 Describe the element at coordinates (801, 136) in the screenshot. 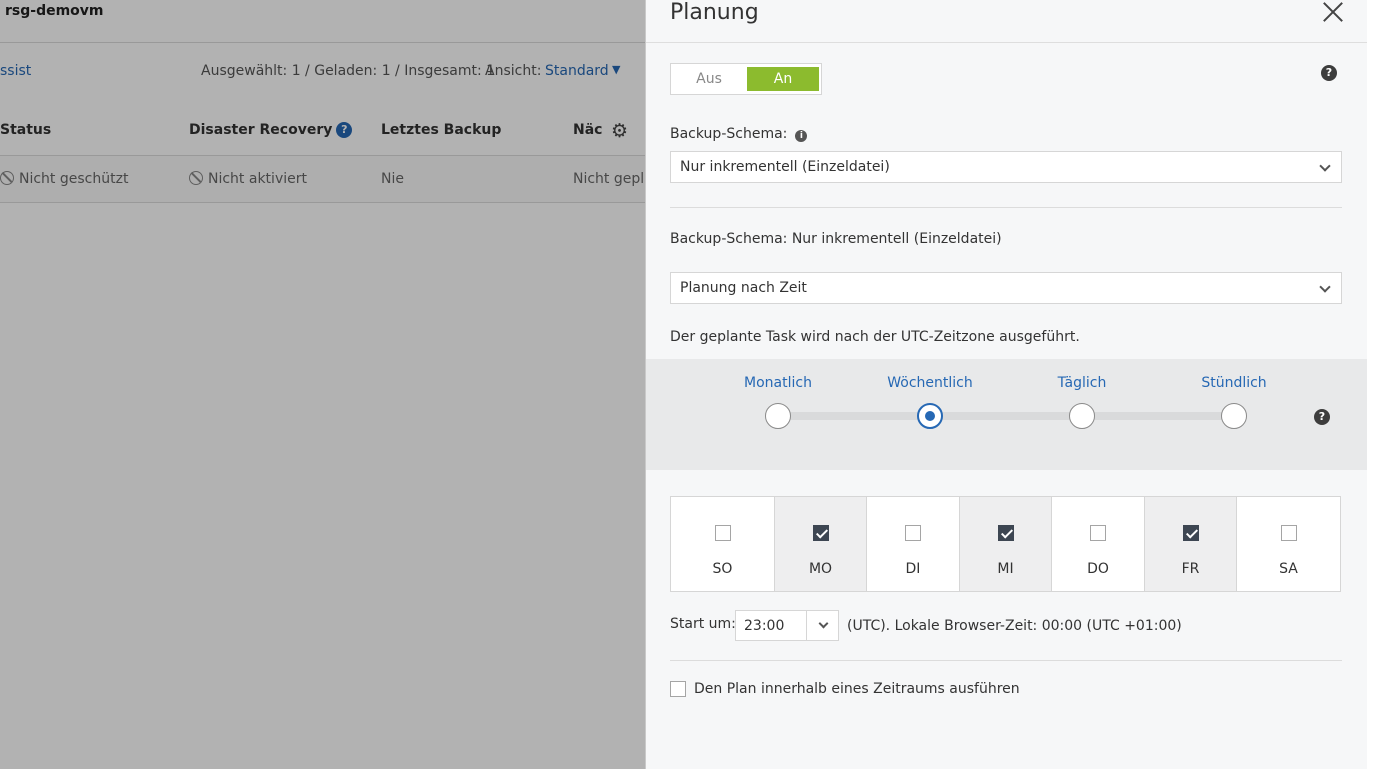

I see `info-icon: i` at that location.